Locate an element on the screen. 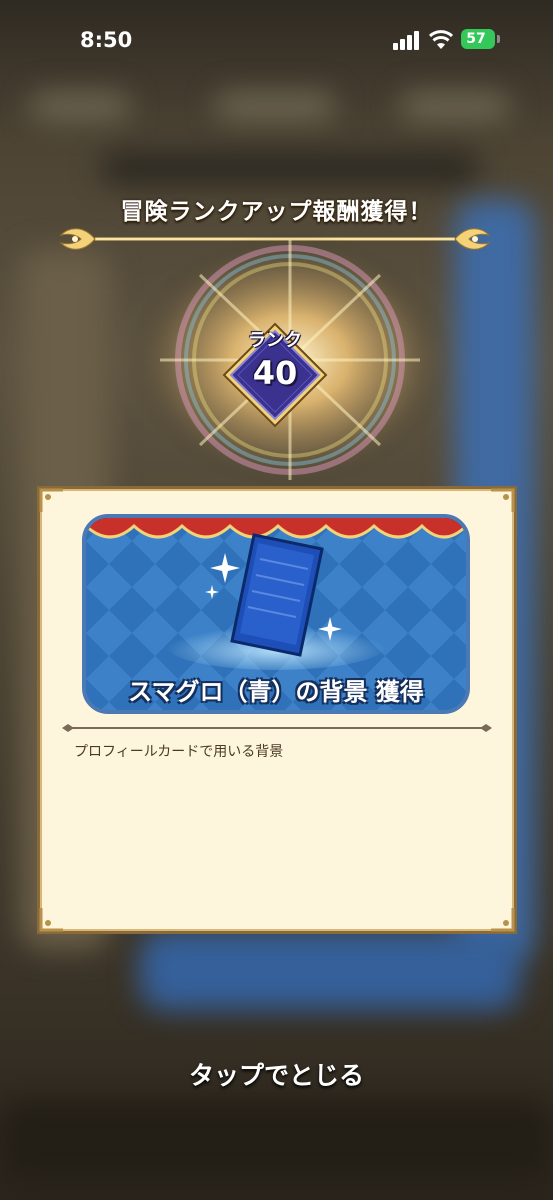 The height and width of the screenshot is (1200, 553). battery-level: 57 is located at coordinates (476, 39).